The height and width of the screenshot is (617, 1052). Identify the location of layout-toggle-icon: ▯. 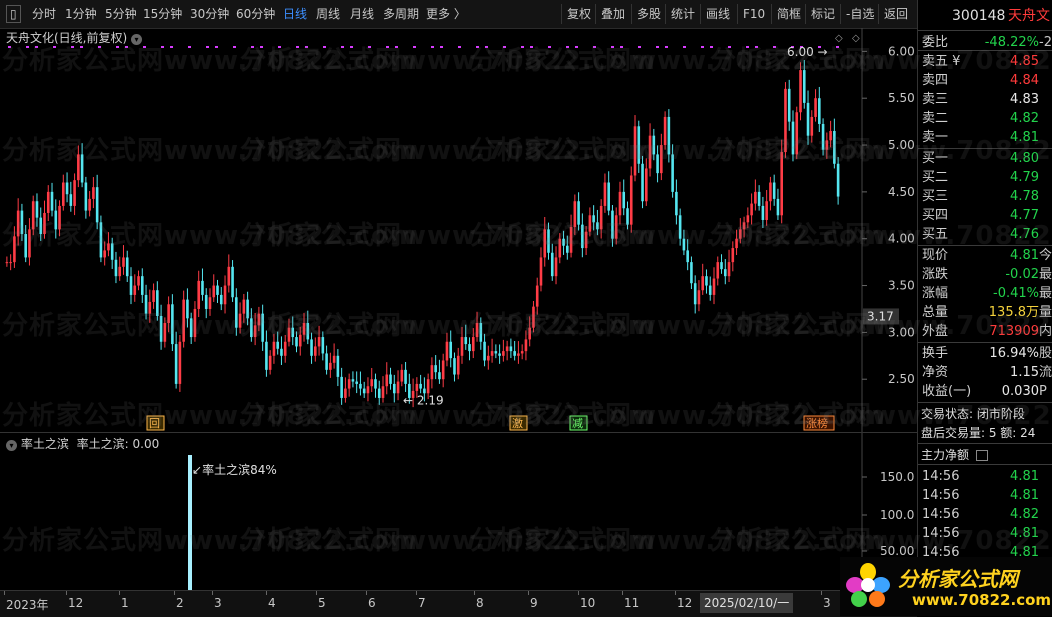
(13, 14).